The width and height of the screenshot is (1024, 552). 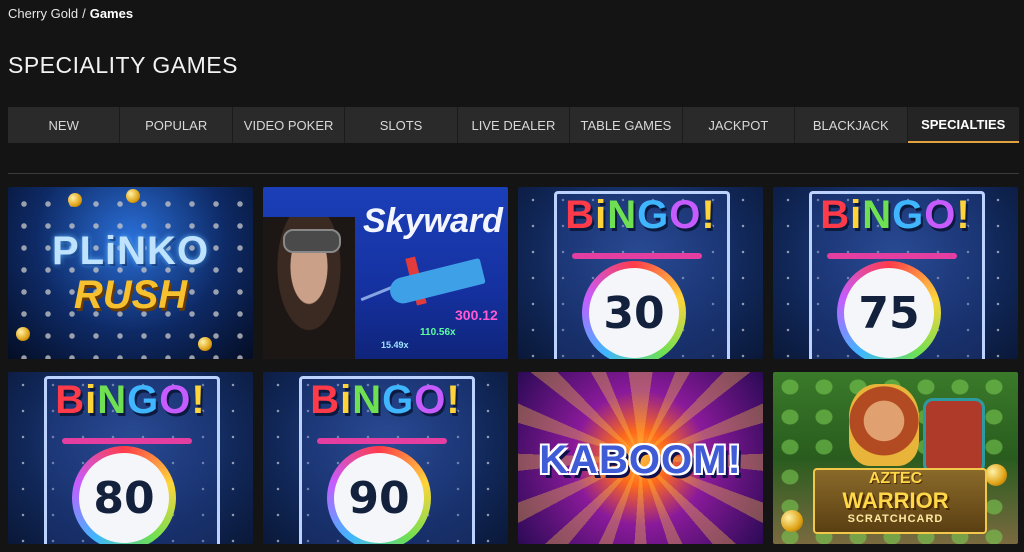 I want to click on tab-popular: POPULAR, so click(x=176, y=125).